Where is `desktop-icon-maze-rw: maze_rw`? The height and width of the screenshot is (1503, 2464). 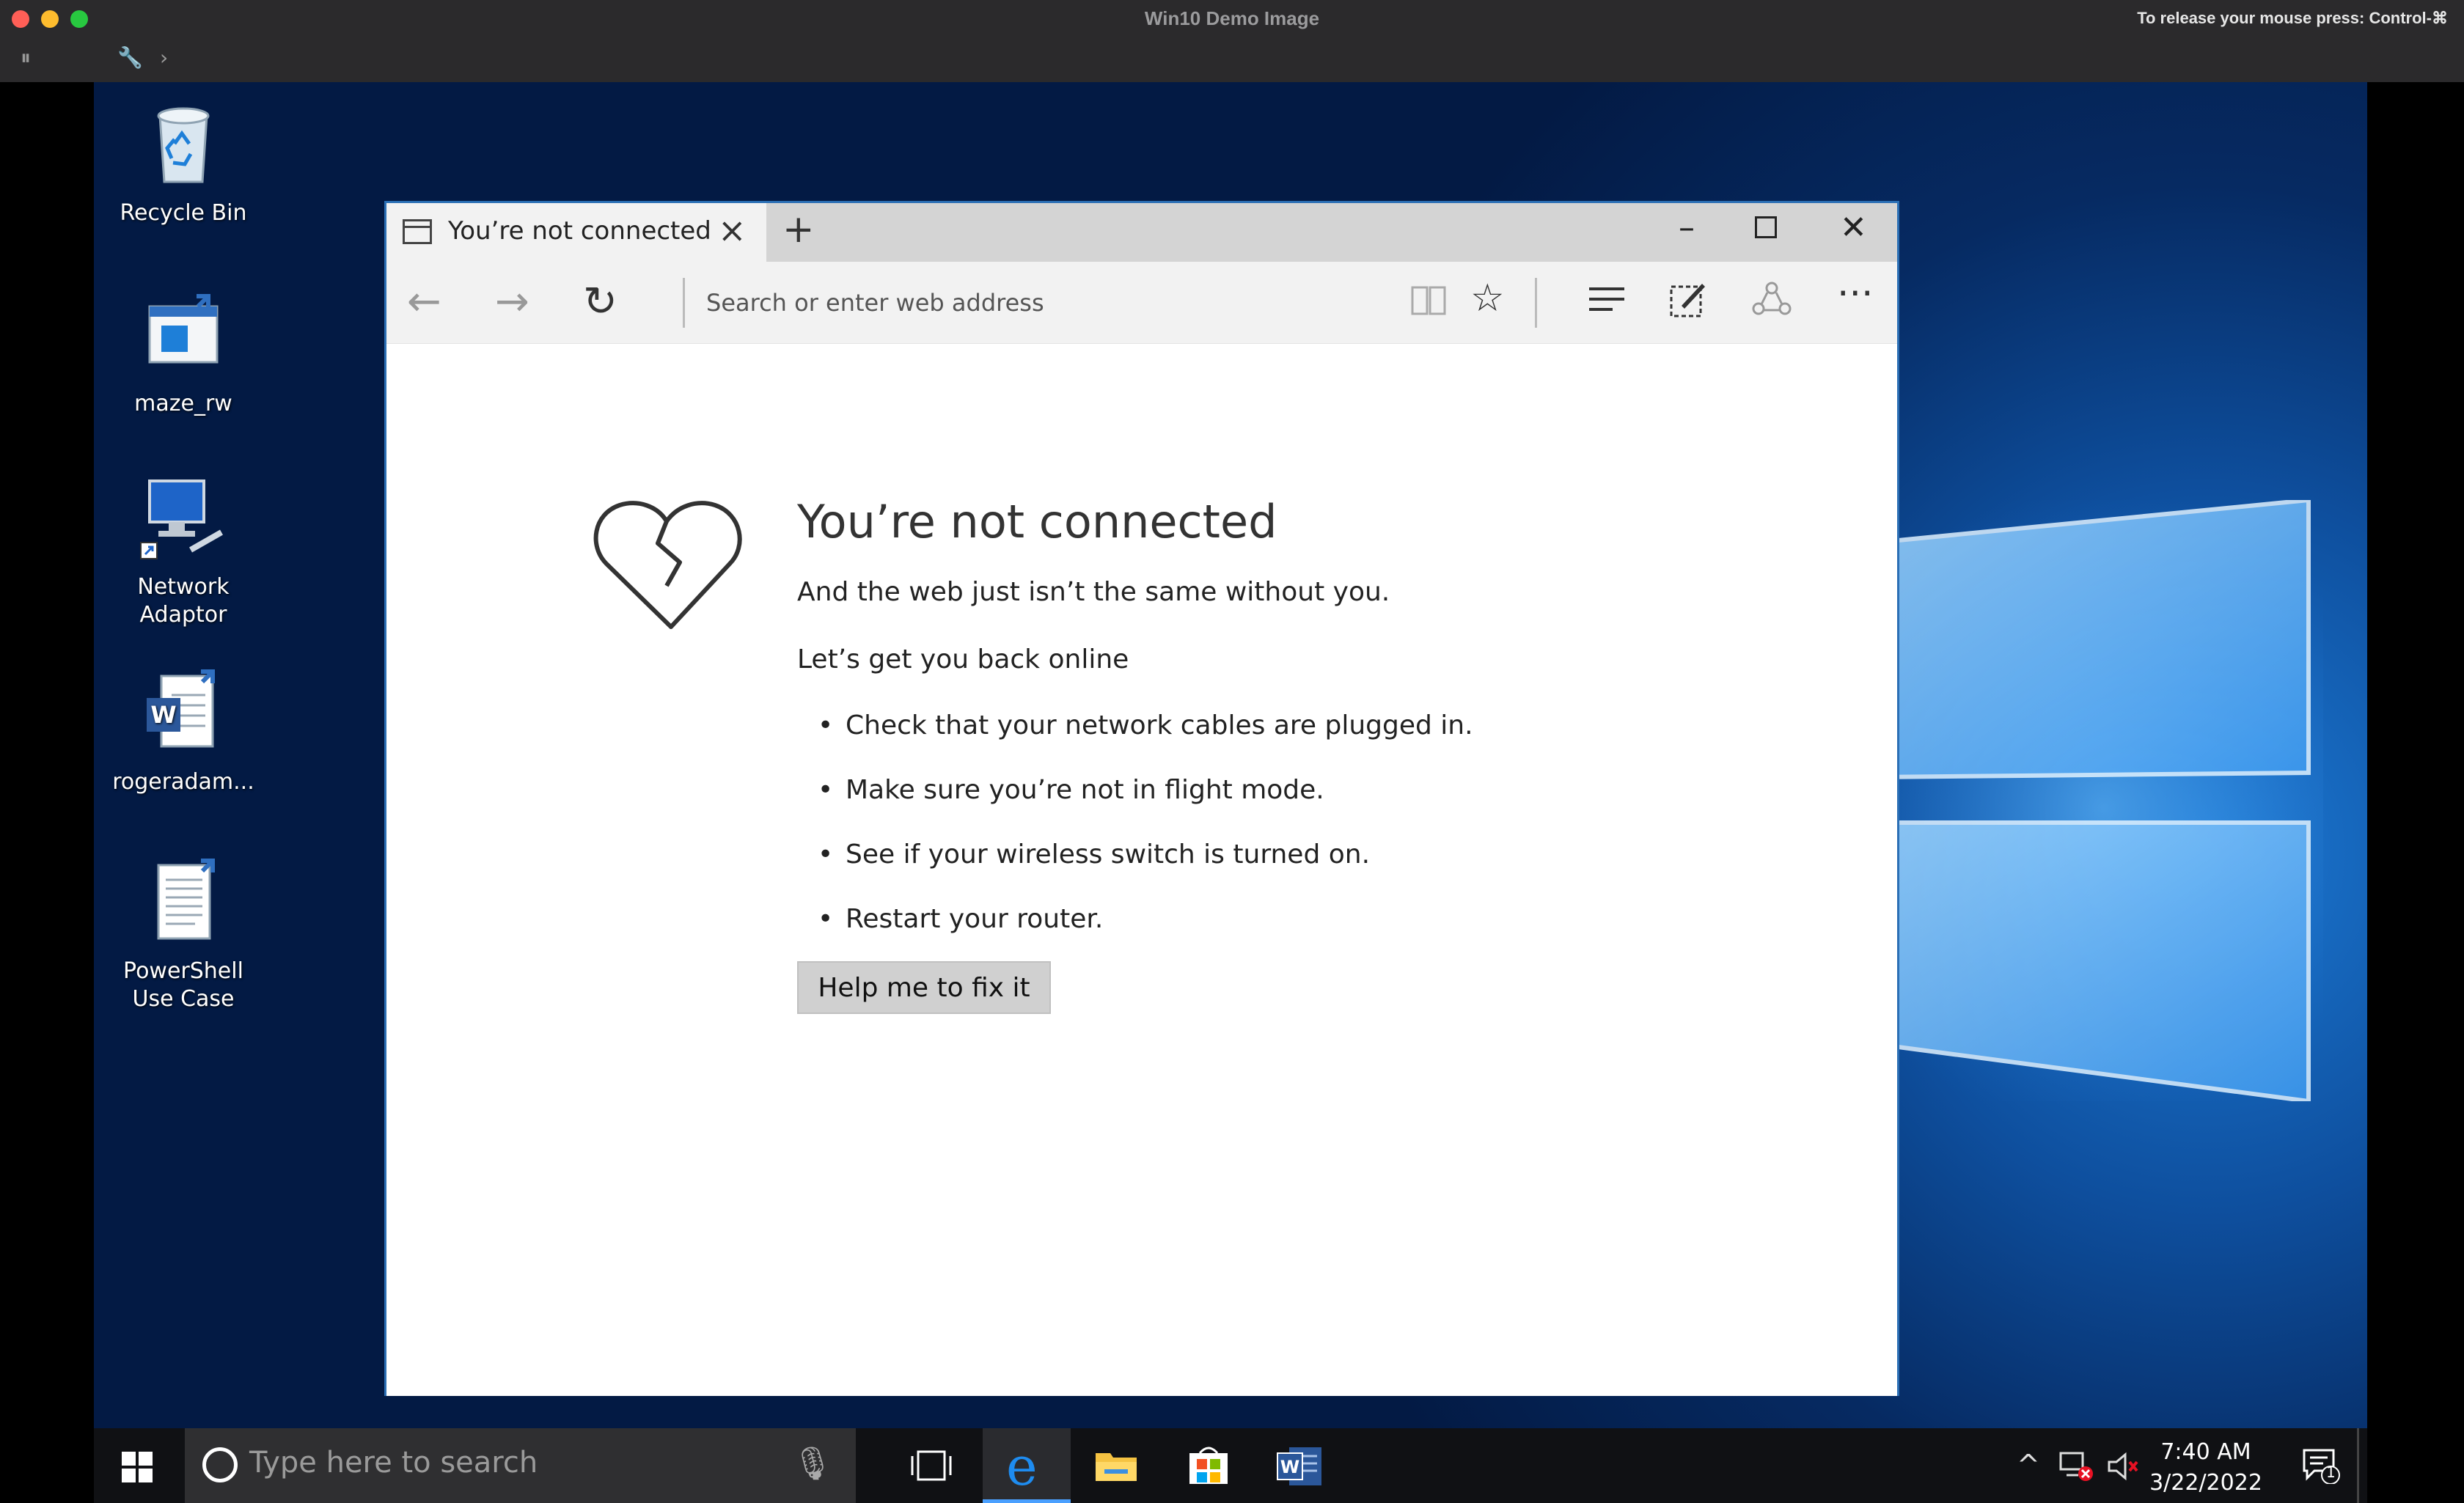
desktop-icon-maze-rw: maze_rw is located at coordinates (183, 354).